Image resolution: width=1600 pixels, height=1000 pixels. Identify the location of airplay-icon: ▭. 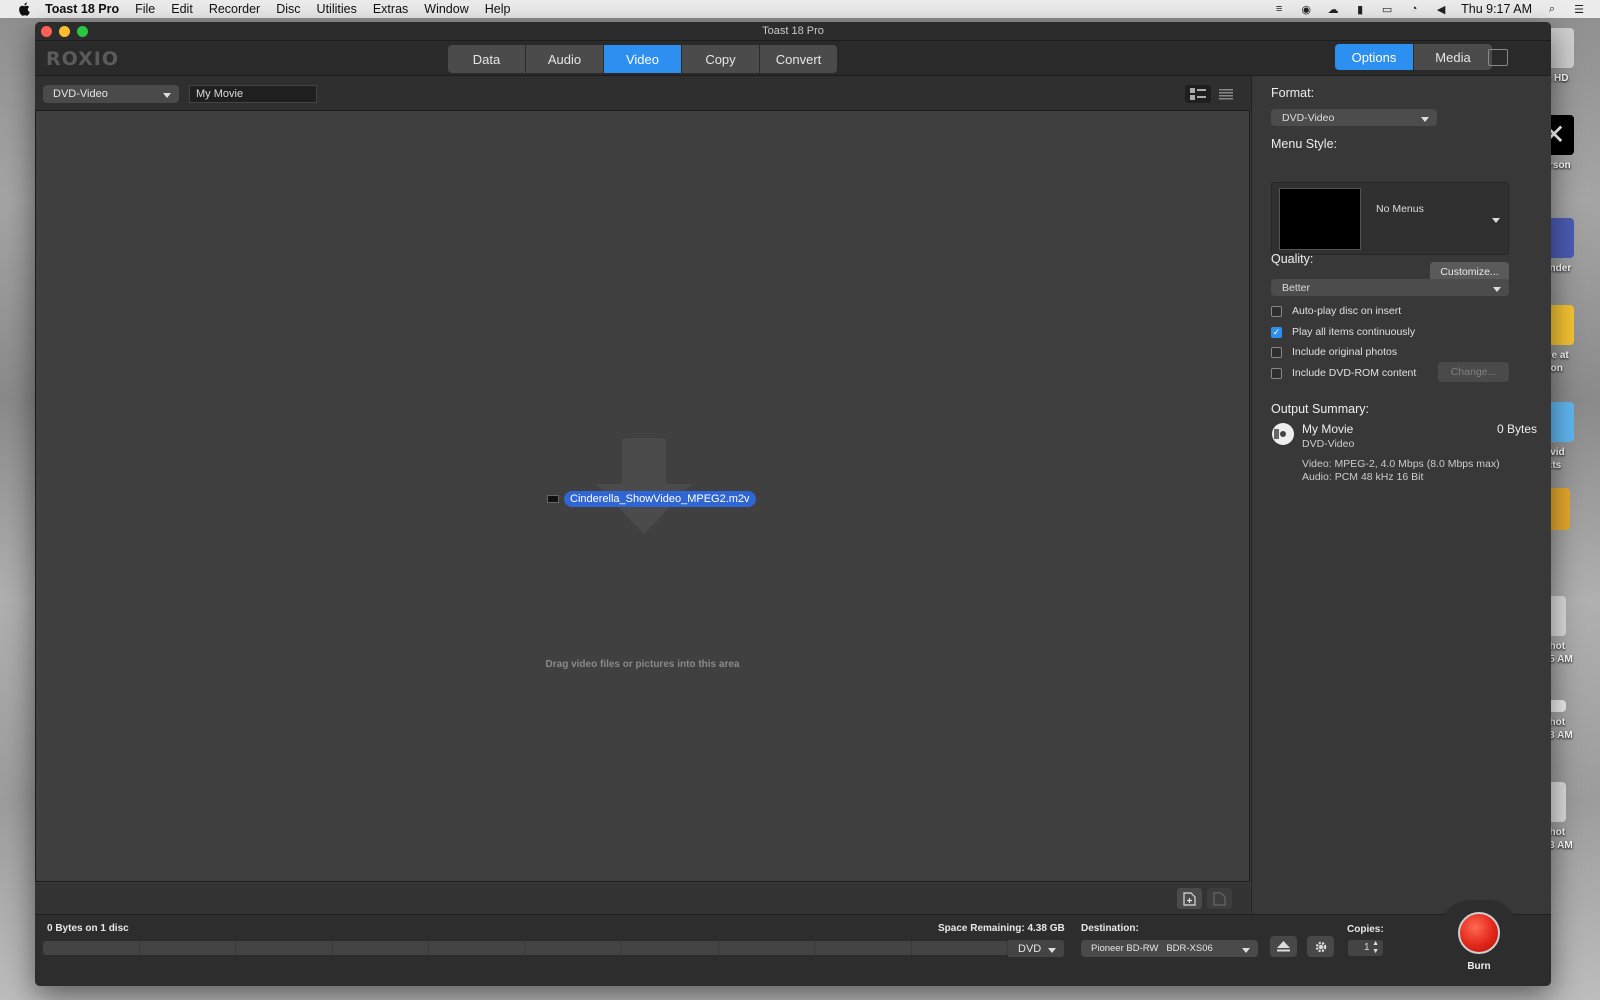
(1387, 9).